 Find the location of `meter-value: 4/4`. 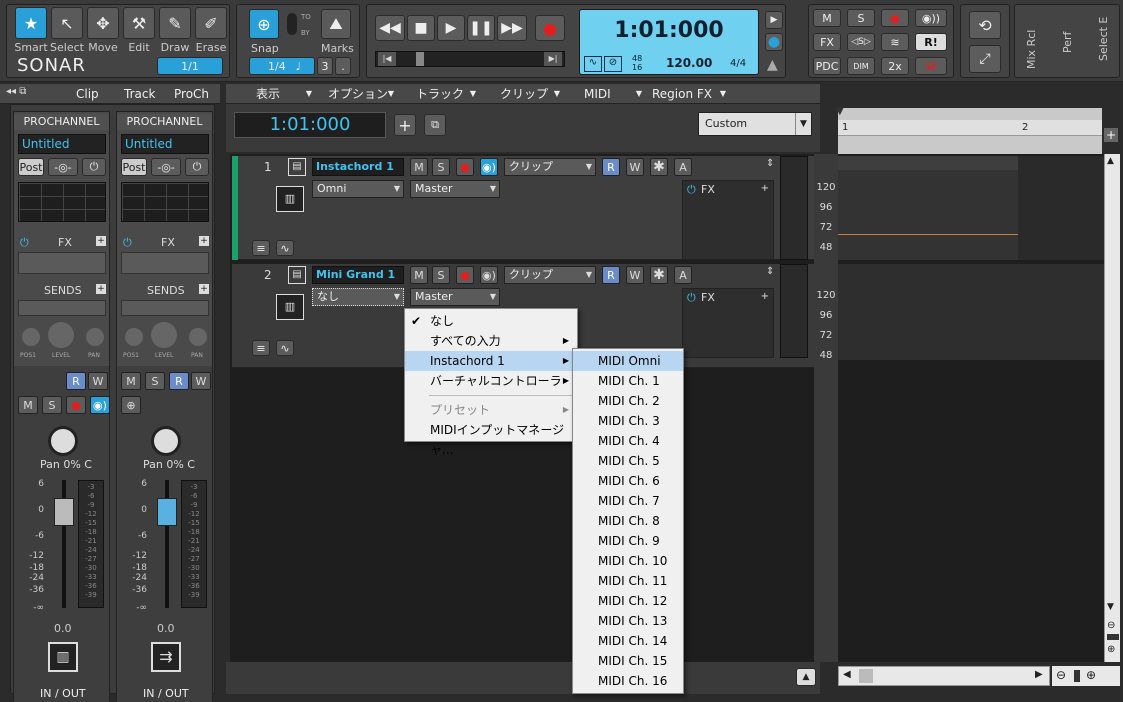

meter-value: 4/4 is located at coordinates (738, 63).